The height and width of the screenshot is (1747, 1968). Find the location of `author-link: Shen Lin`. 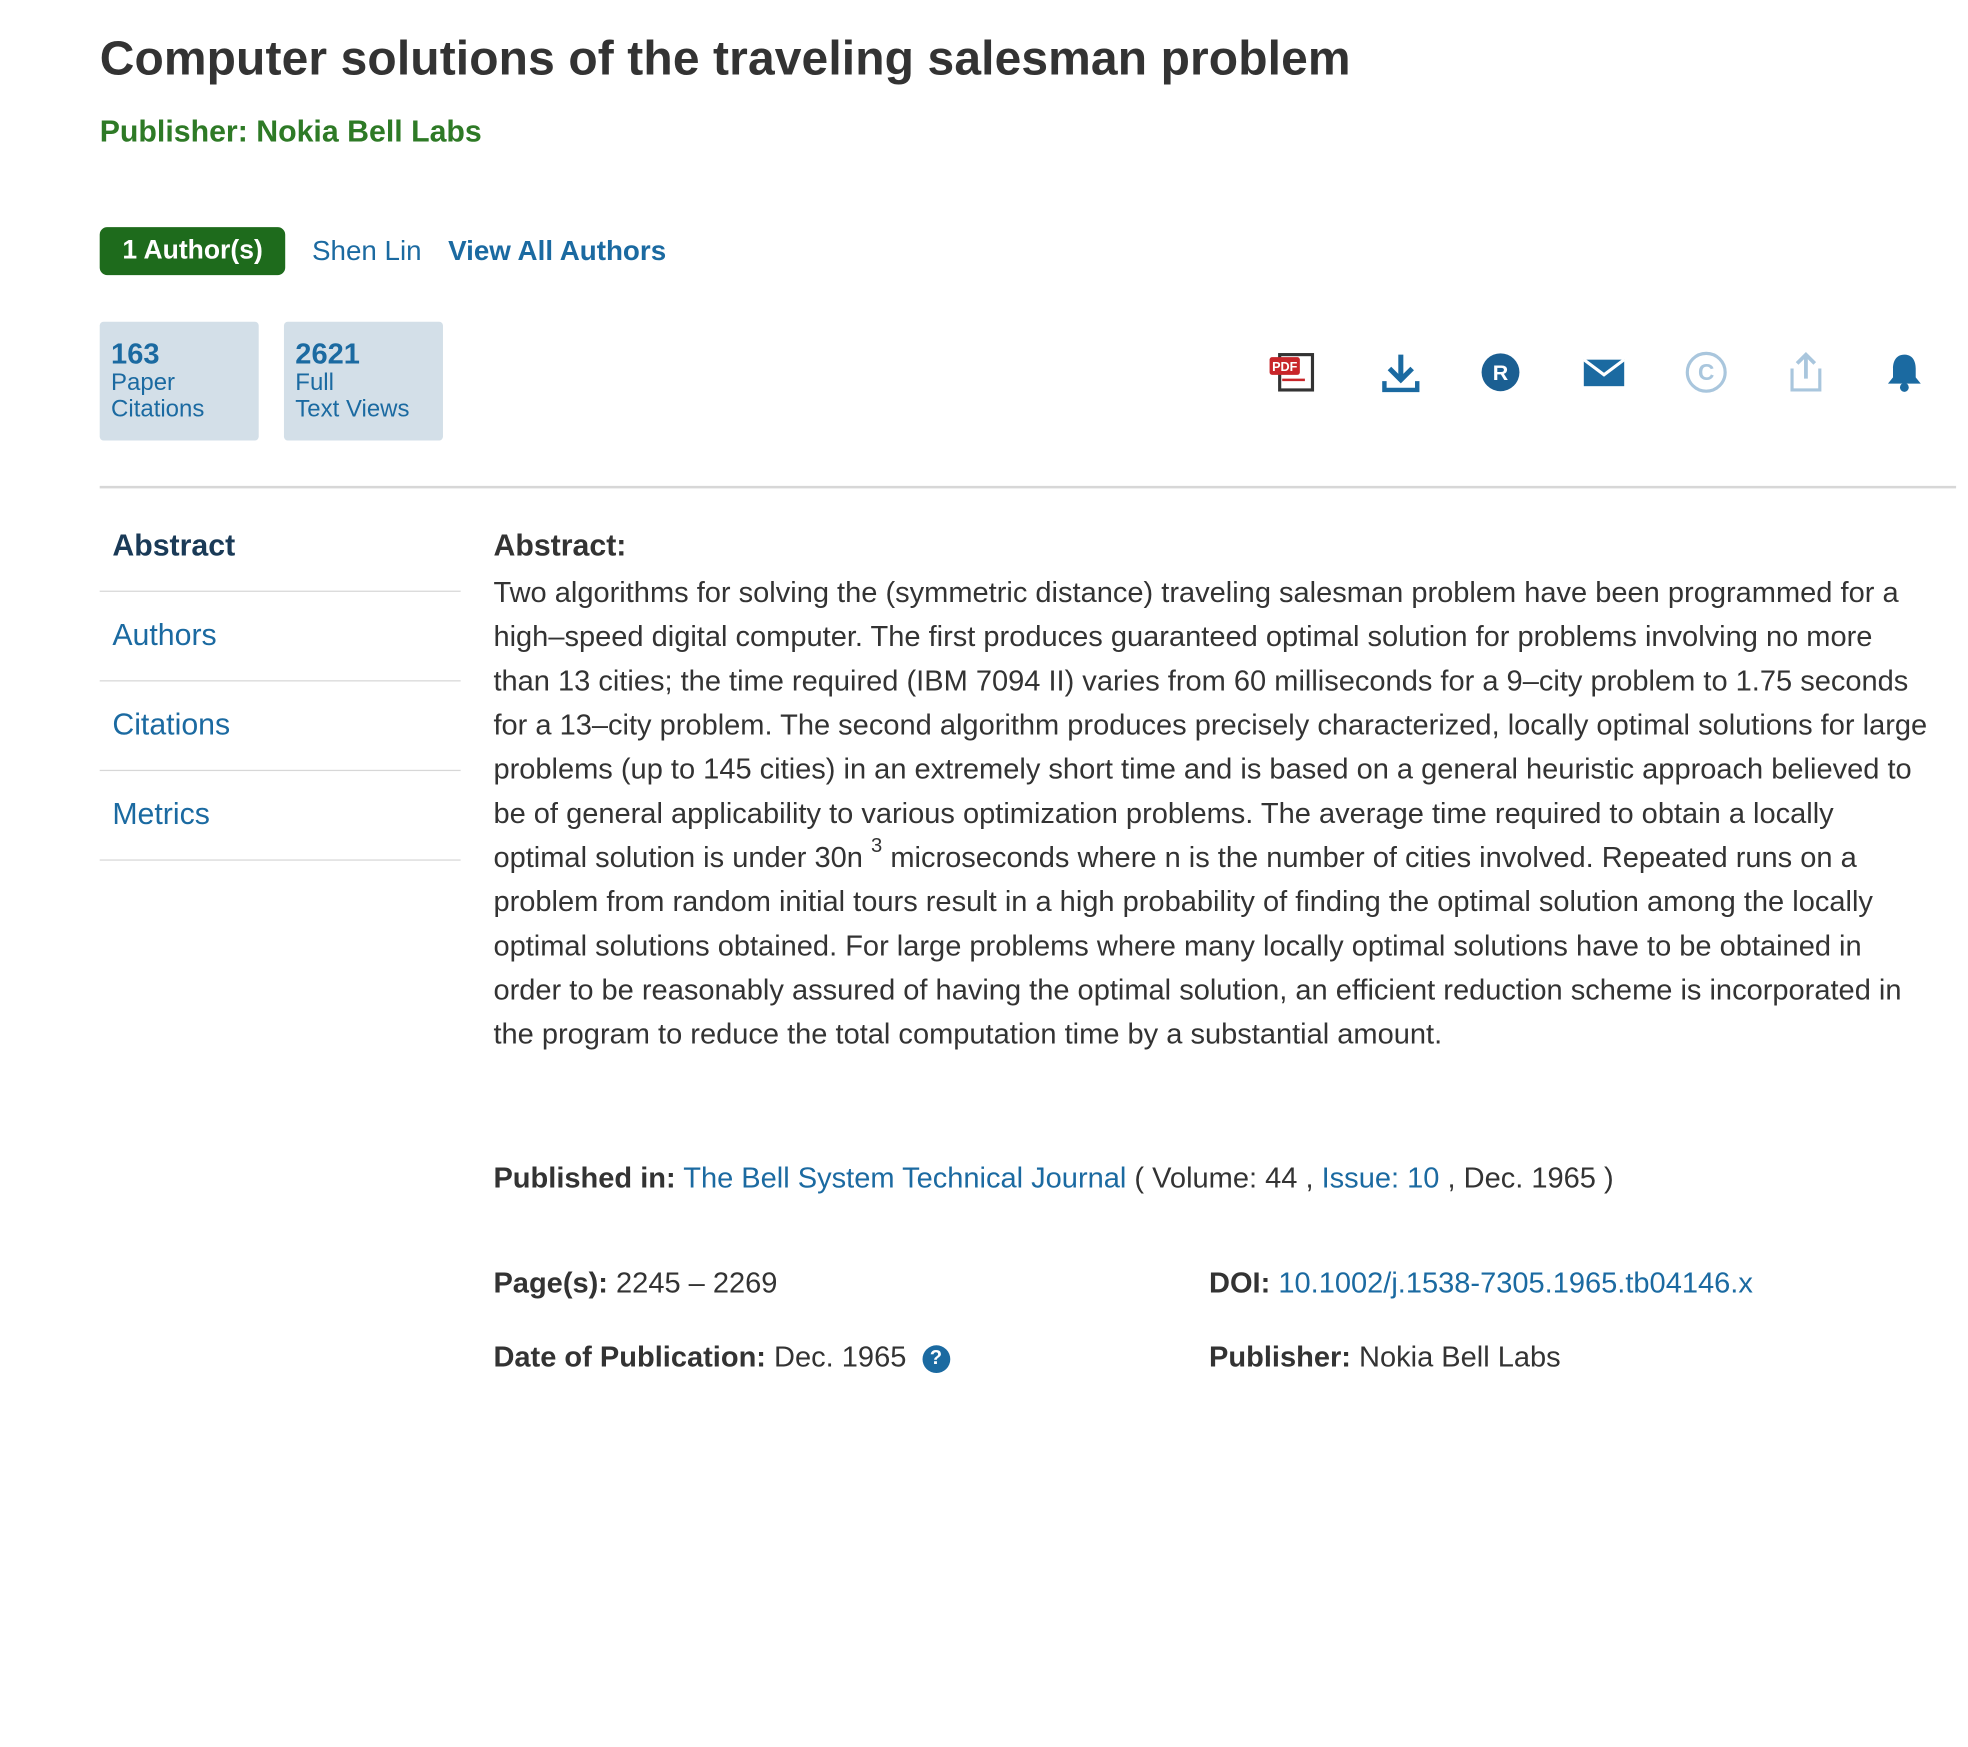

author-link: Shen Lin is located at coordinates (367, 251).